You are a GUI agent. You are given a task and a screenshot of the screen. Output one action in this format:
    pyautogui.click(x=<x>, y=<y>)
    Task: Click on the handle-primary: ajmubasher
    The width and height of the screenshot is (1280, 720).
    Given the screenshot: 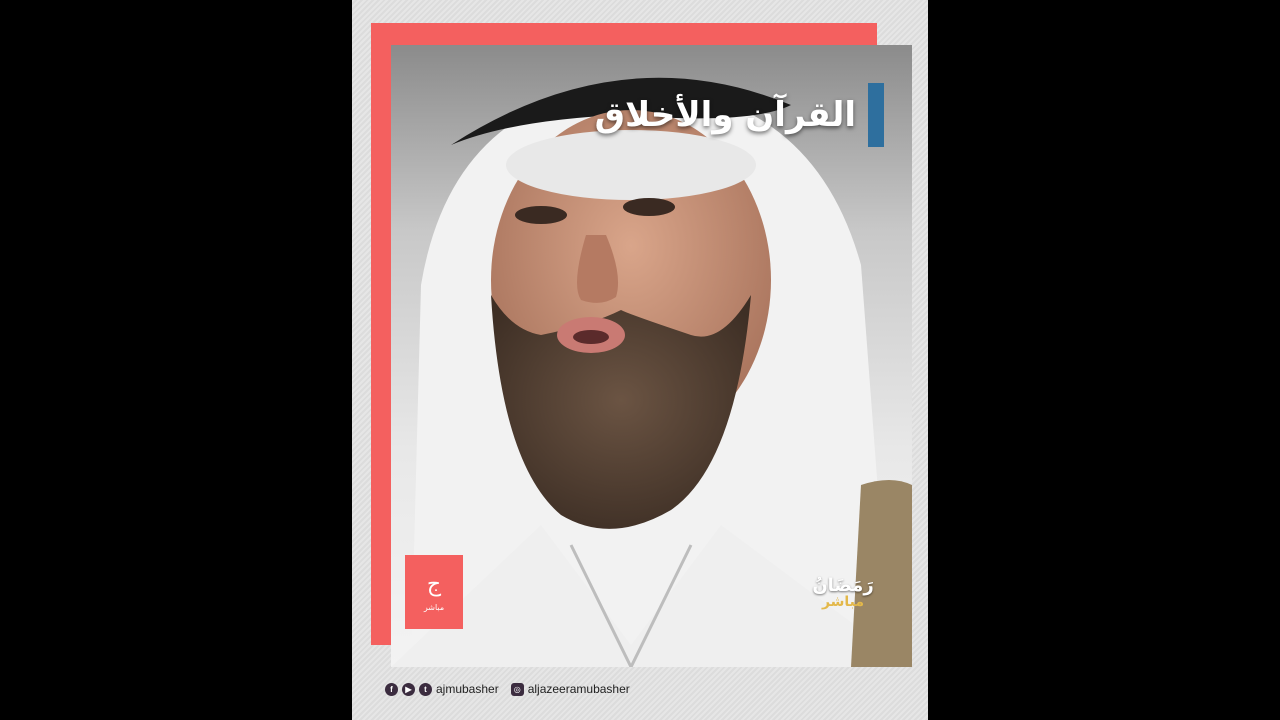 What is the action you would take?
    pyautogui.click(x=467, y=689)
    